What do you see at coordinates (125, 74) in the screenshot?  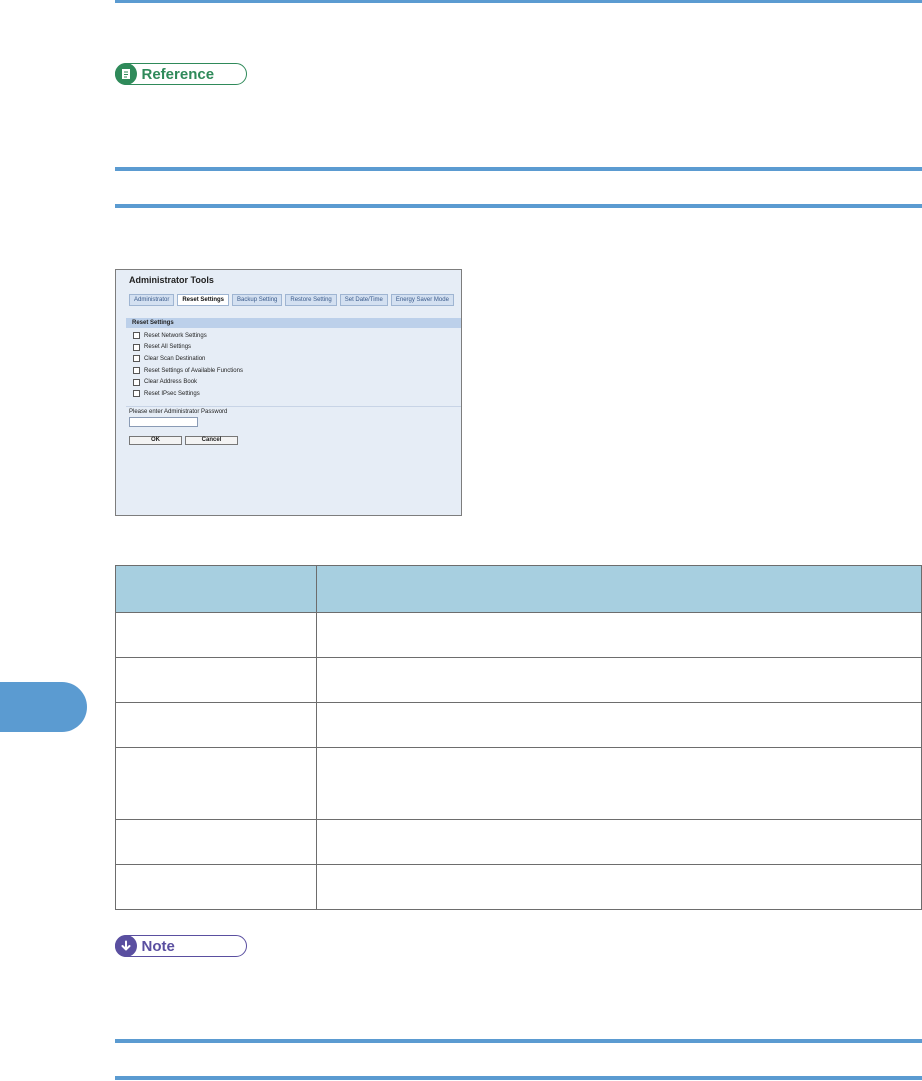 I see `document-icon` at bounding box center [125, 74].